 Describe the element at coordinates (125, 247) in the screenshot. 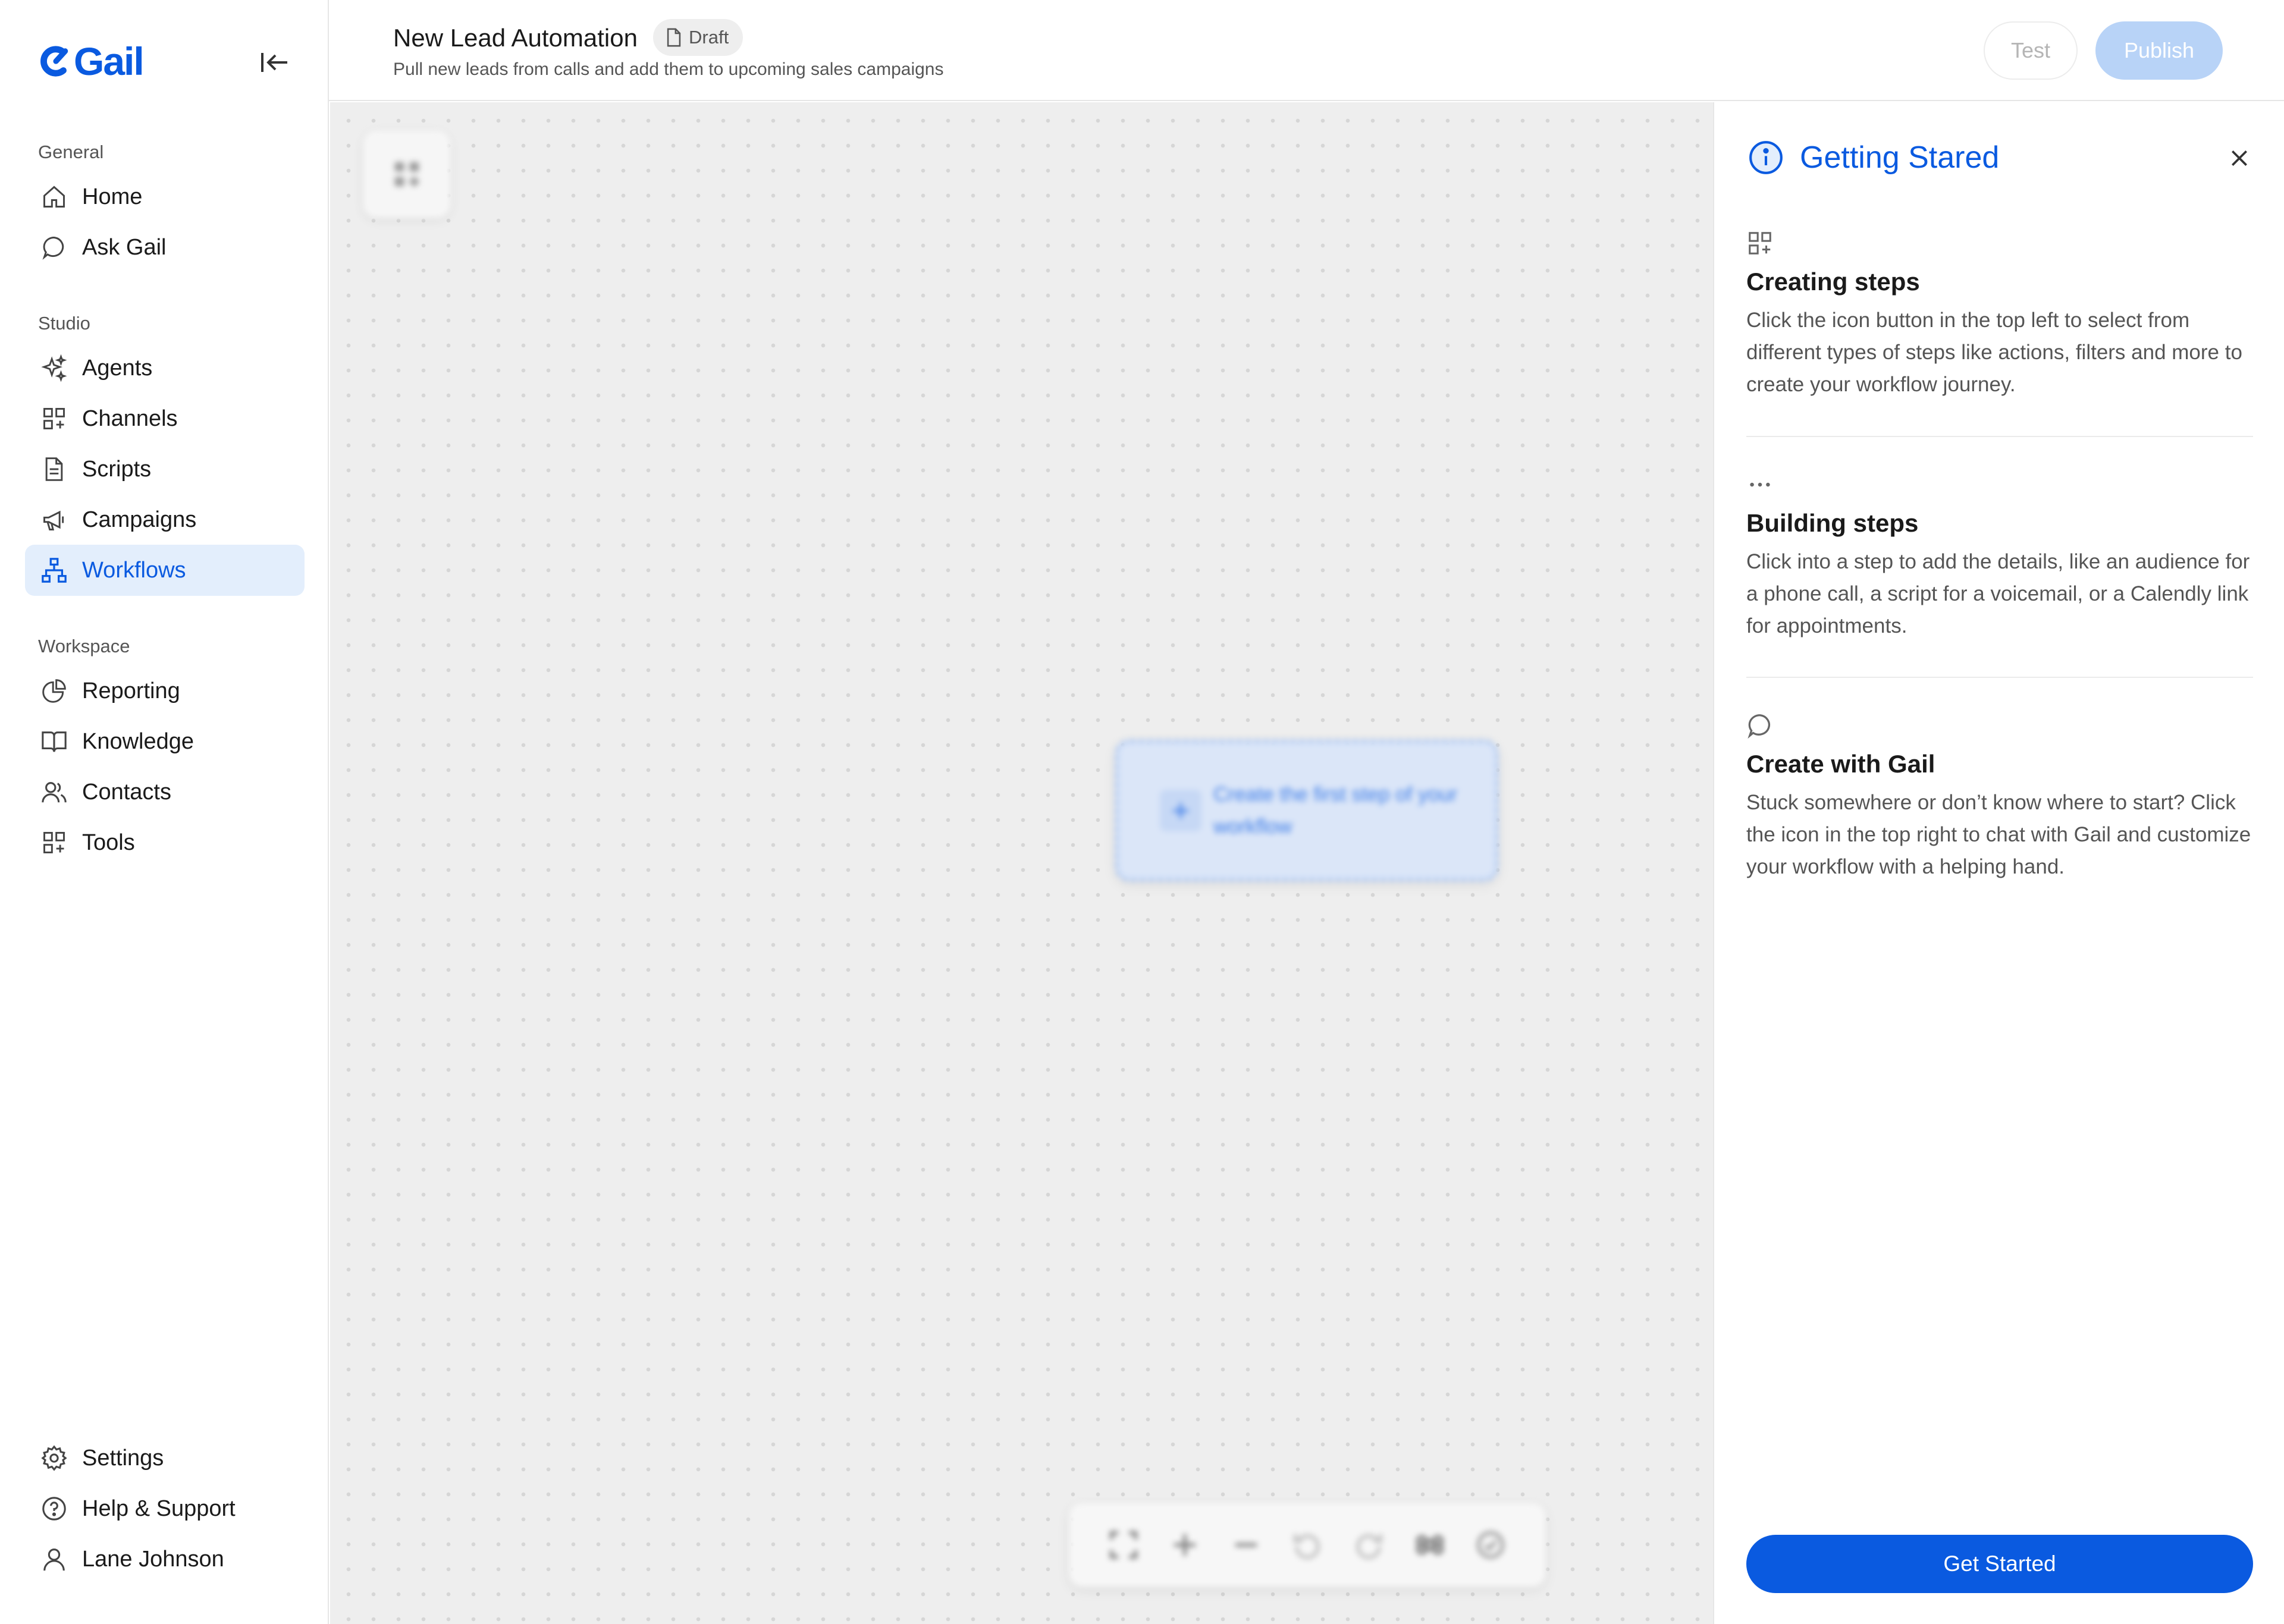

I see `sidebar-item-label: Ask Gail` at that location.